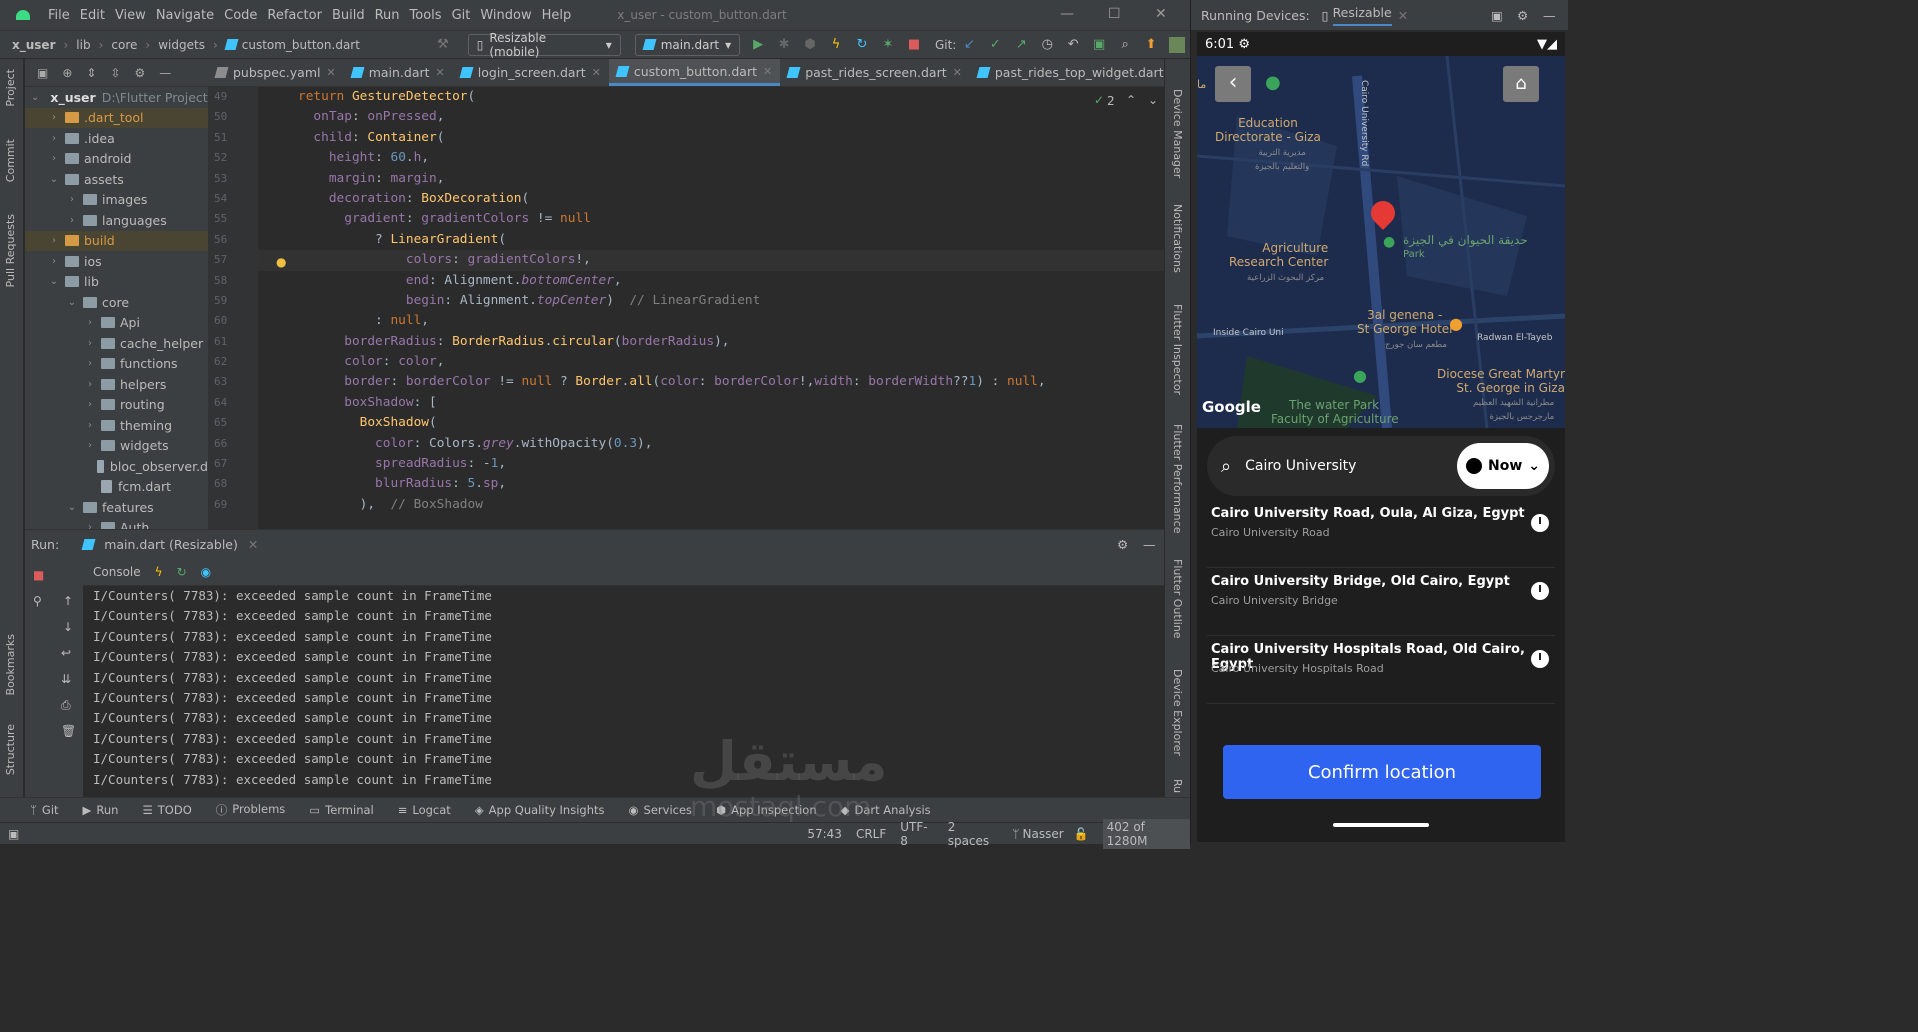  Describe the element at coordinates (1177, 349) in the screenshot. I see `tool-flutter-inspector: Flutter Inspector` at that location.